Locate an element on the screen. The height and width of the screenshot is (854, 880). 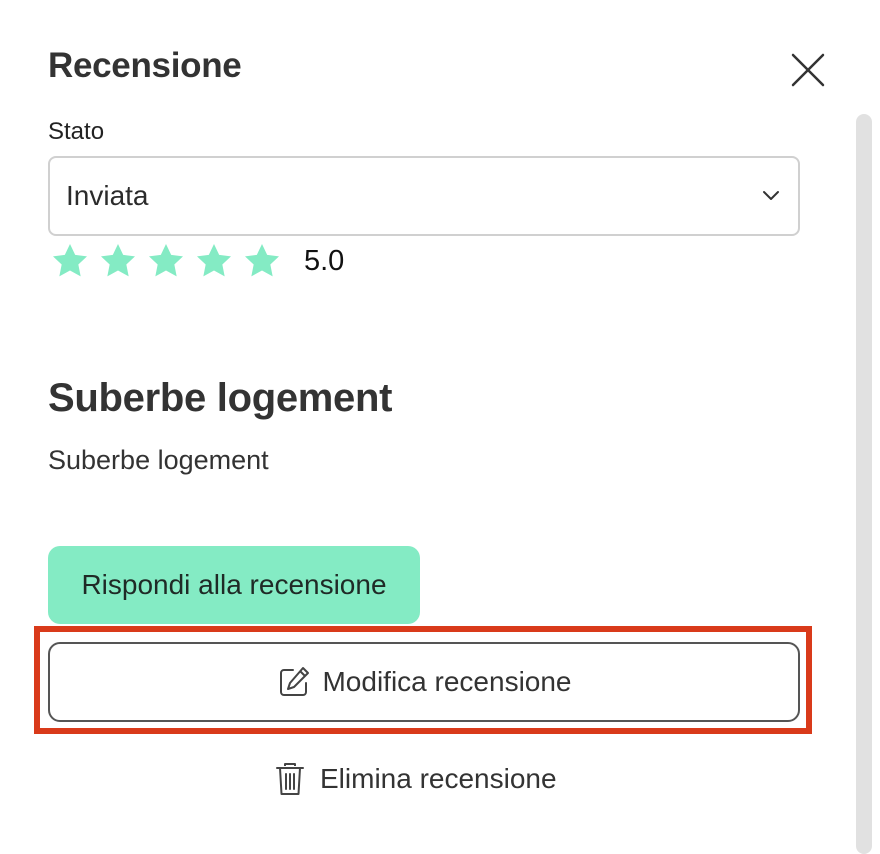
status-select-value: Inviata is located at coordinates (107, 195).